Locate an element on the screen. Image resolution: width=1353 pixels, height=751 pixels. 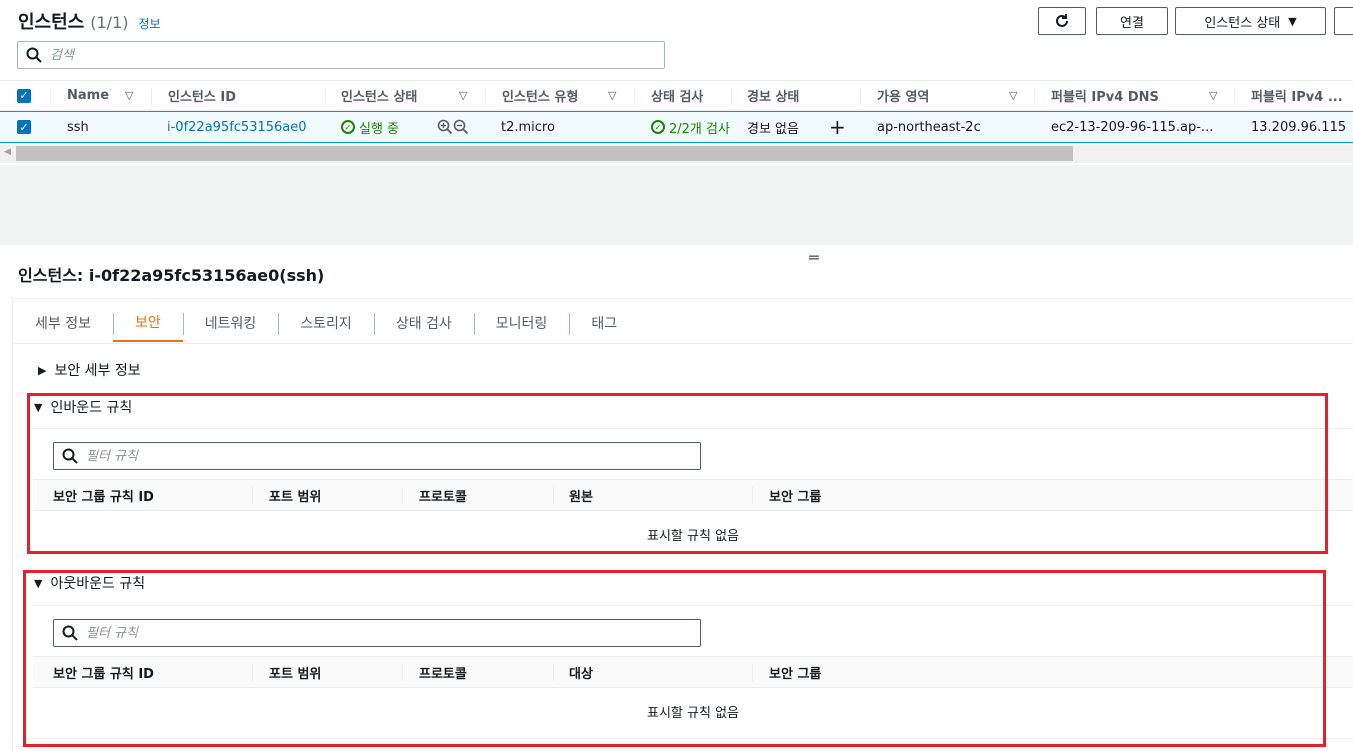
row-name: ssh is located at coordinates (78, 127).